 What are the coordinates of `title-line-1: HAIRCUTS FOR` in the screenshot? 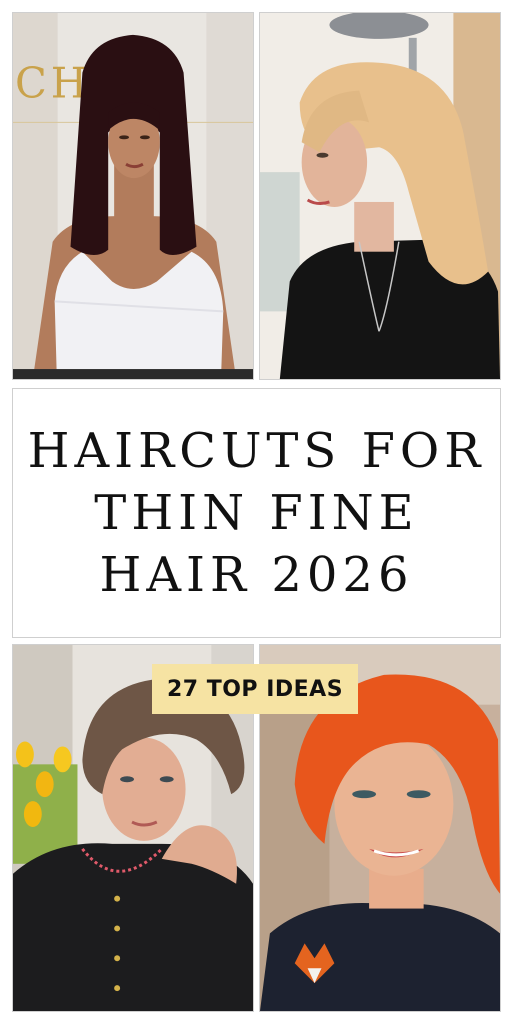 It's located at (256, 451).